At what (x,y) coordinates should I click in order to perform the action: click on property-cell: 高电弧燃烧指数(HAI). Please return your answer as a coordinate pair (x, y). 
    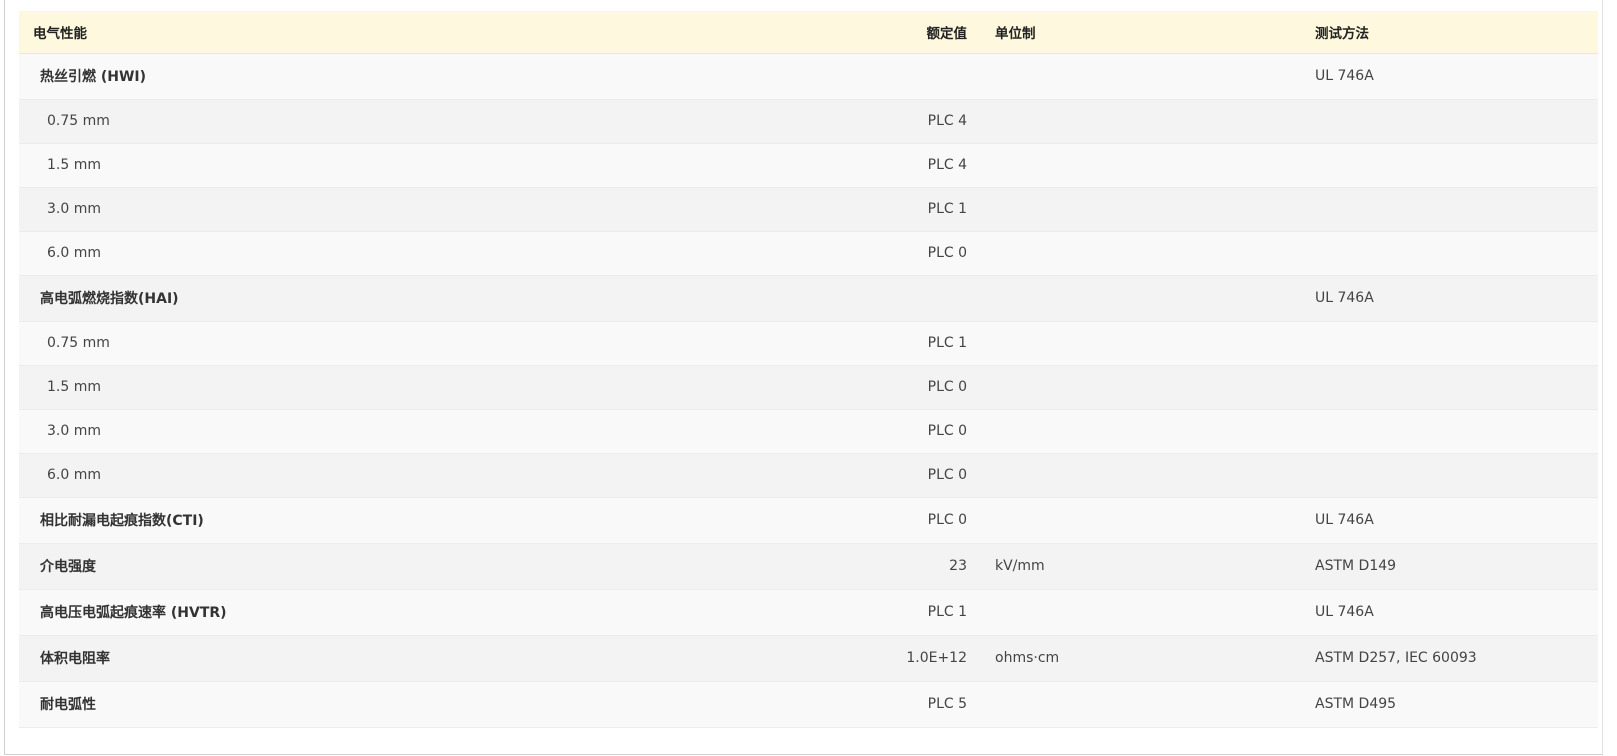
    Looking at the image, I should click on (109, 299).